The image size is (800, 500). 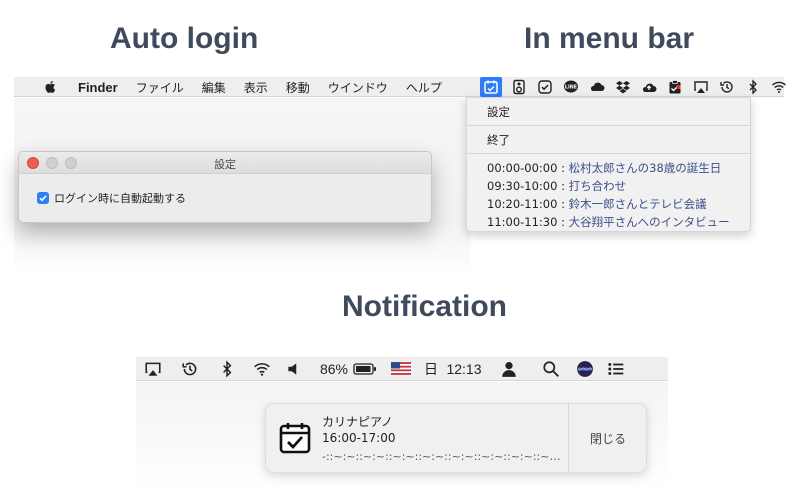 What do you see at coordinates (120, 198) in the screenshot?
I see `auto-launch-label: ログイン時に自動起動する` at bounding box center [120, 198].